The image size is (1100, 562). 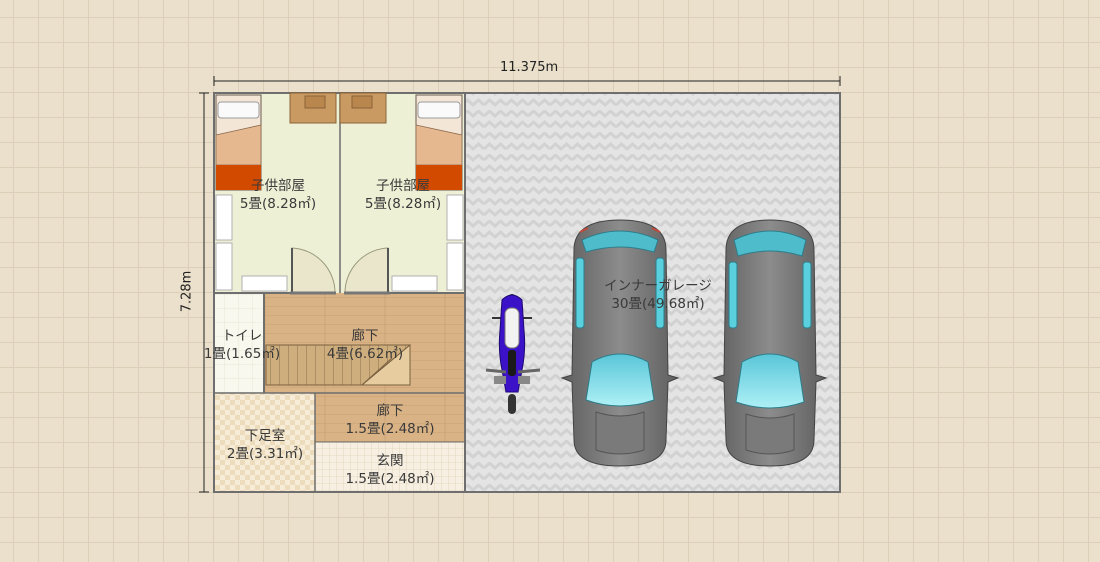 What do you see at coordinates (658, 295) in the screenshot?
I see `garage-label: インナーガレージ 30畳(49.68㎡)` at bounding box center [658, 295].